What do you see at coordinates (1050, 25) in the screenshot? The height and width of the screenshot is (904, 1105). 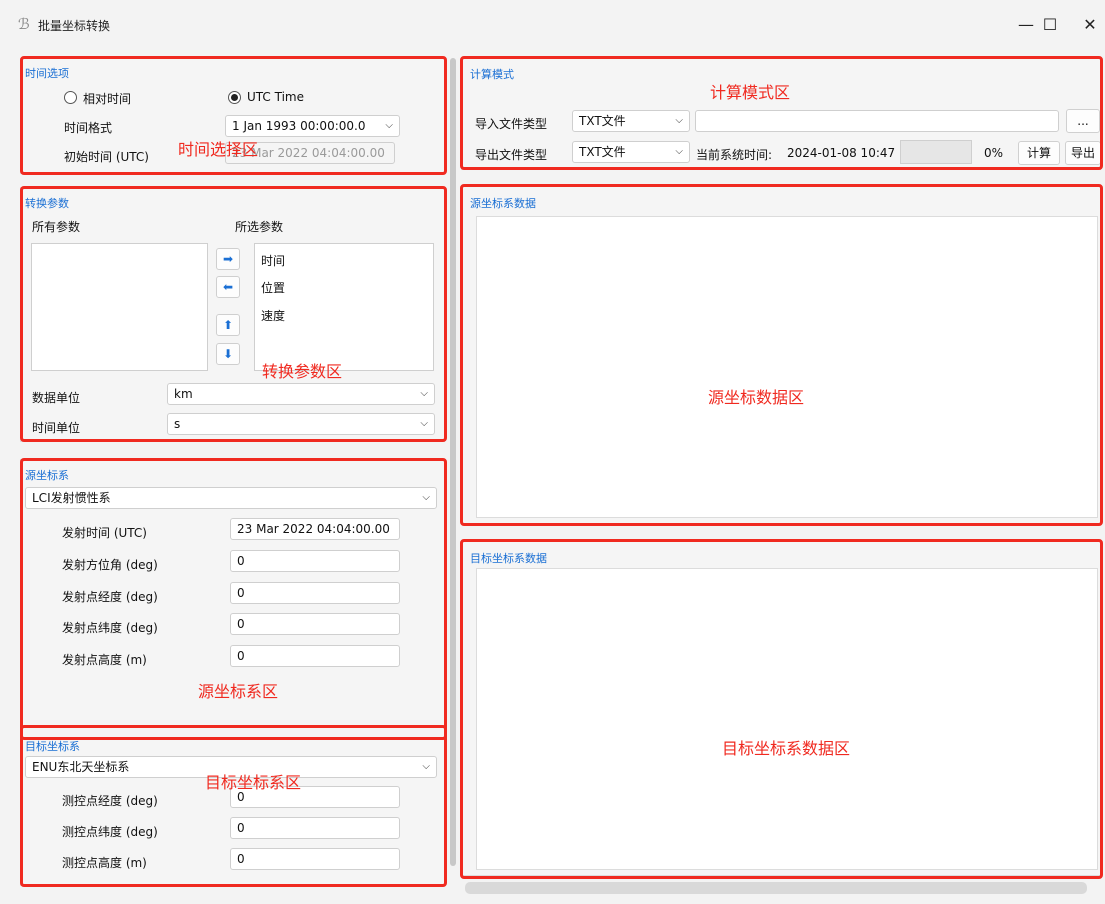 I see `maximize-icon: ☐` at bounding box center [1050, 25].